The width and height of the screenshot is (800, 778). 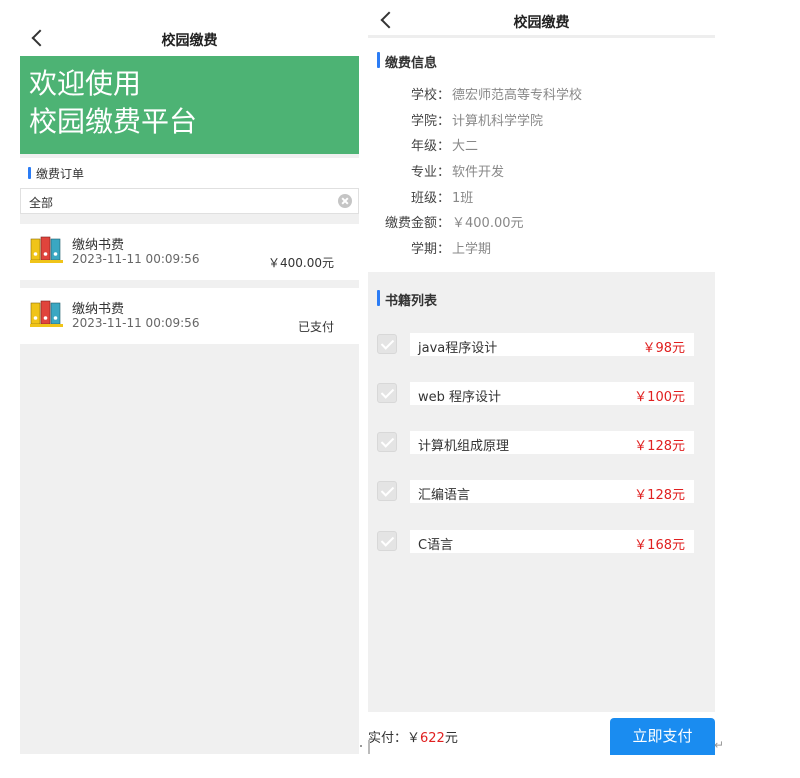 What do you see at coordinates (301, 263) in the screenshot?
I see `order-amount: ￥400.00元` at bounding box center [301, 263].